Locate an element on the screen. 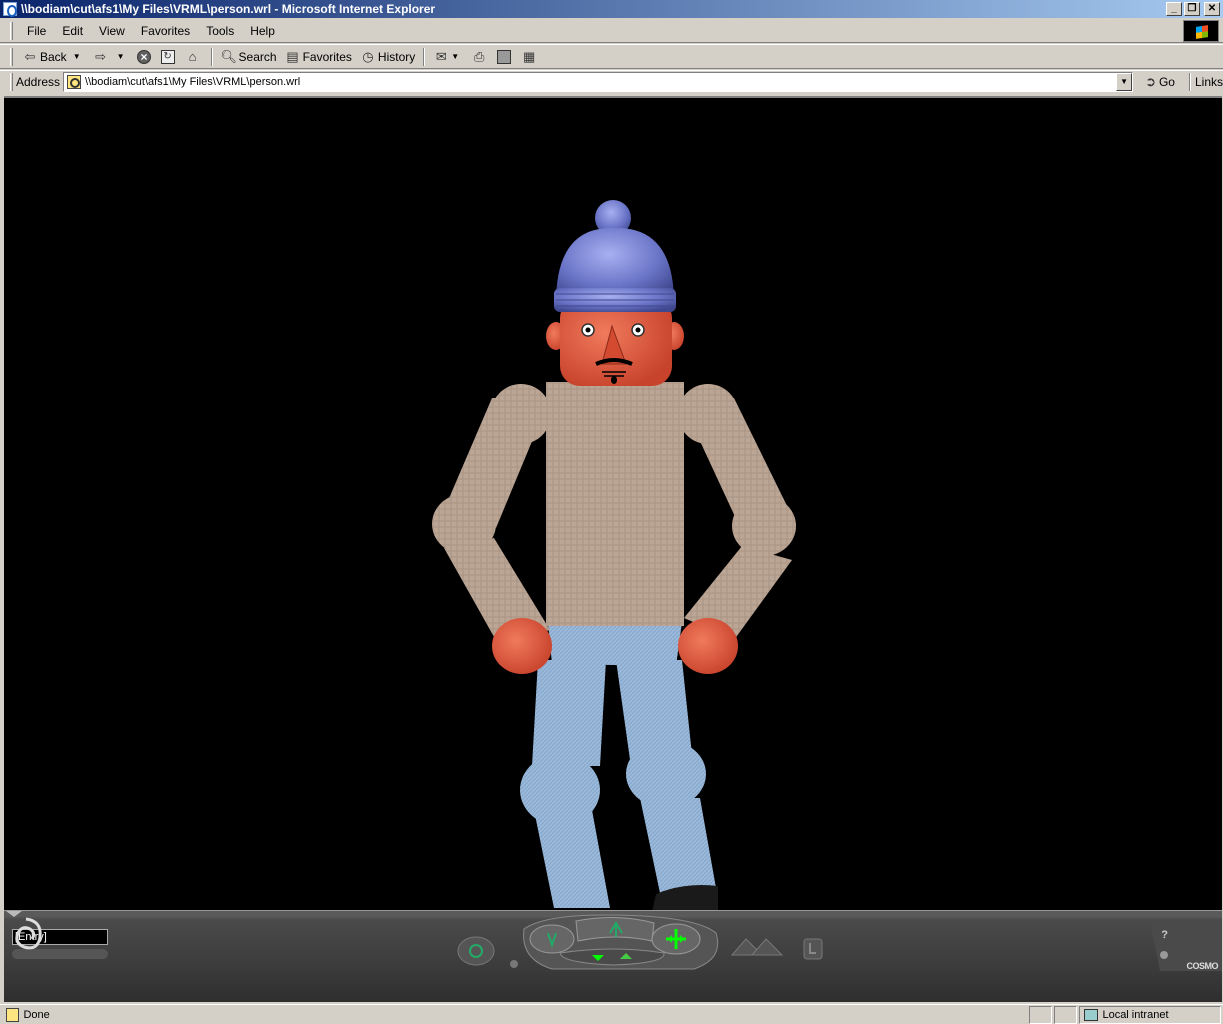  back-button: ⇦ Back ▼ is located at coordinates (53, 57).